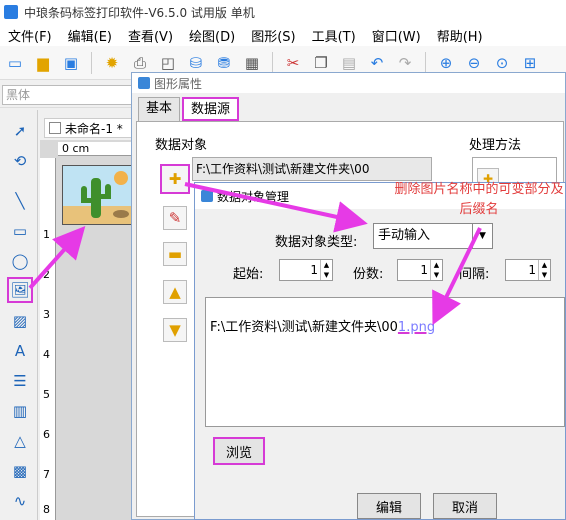 Image resolution: width=566 pixels, height=520 pixels. I want to click on arrow-to-image, so click(57, 258).